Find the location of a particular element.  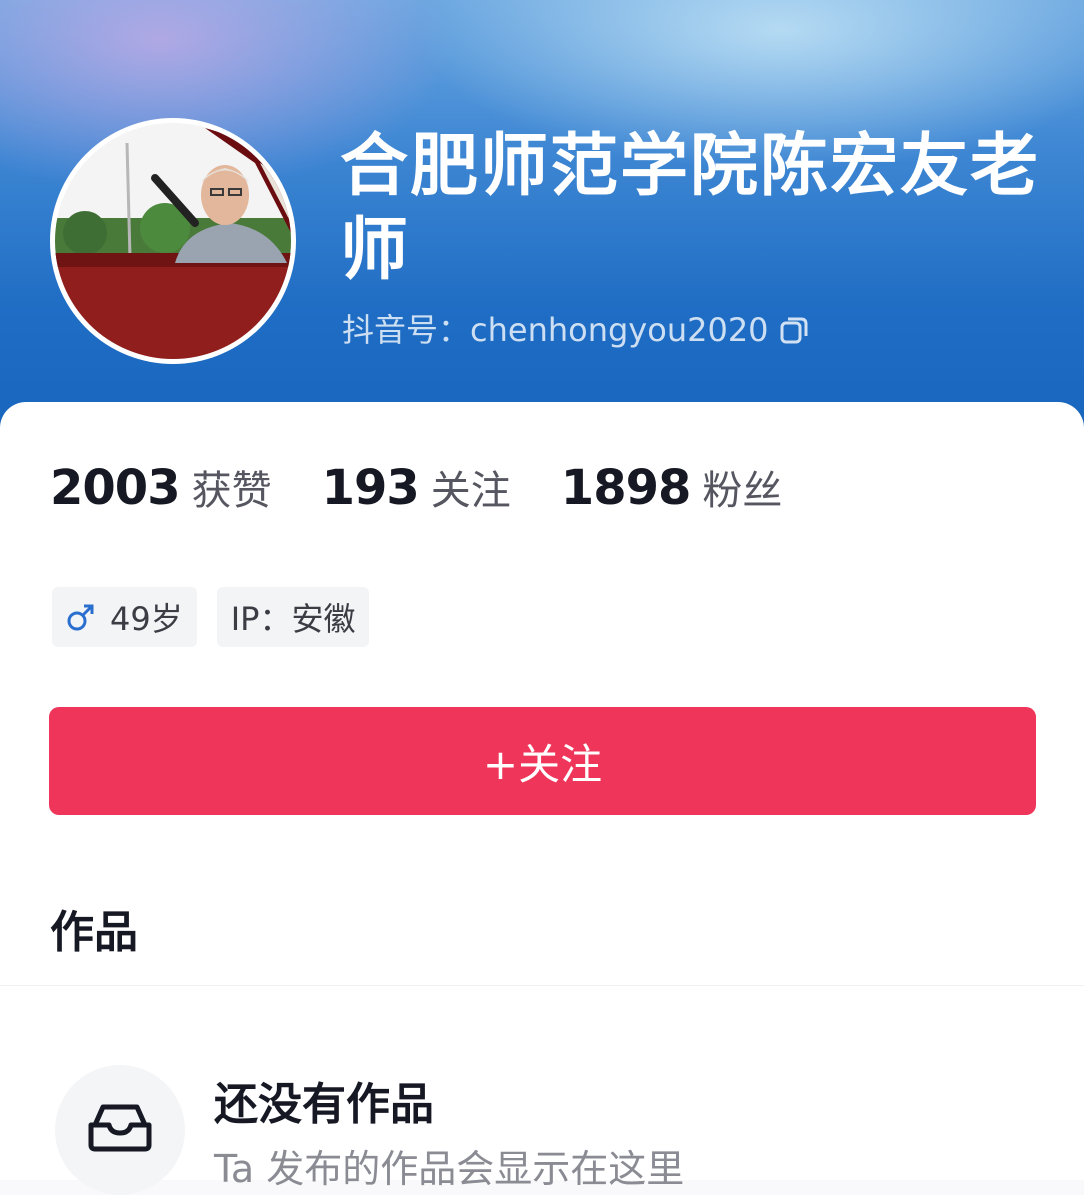

stat-likes-value: 2003 is located at coordinates (115, 488).